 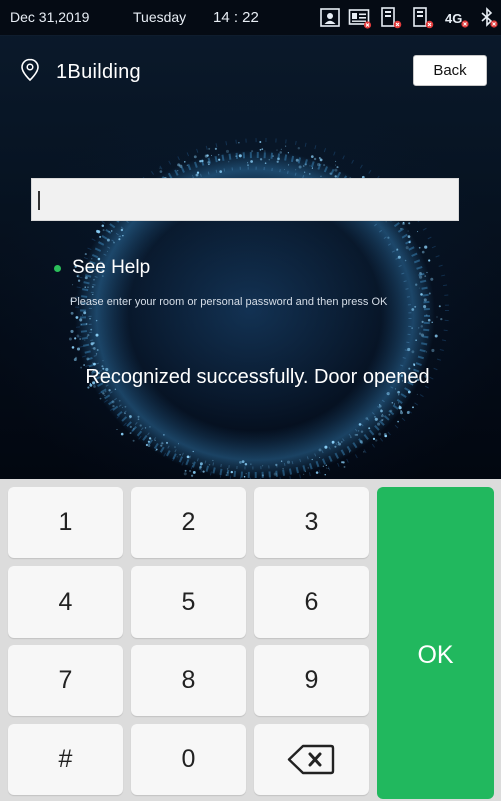 I want to click on key-0: 0, so click(x=188, y=759).